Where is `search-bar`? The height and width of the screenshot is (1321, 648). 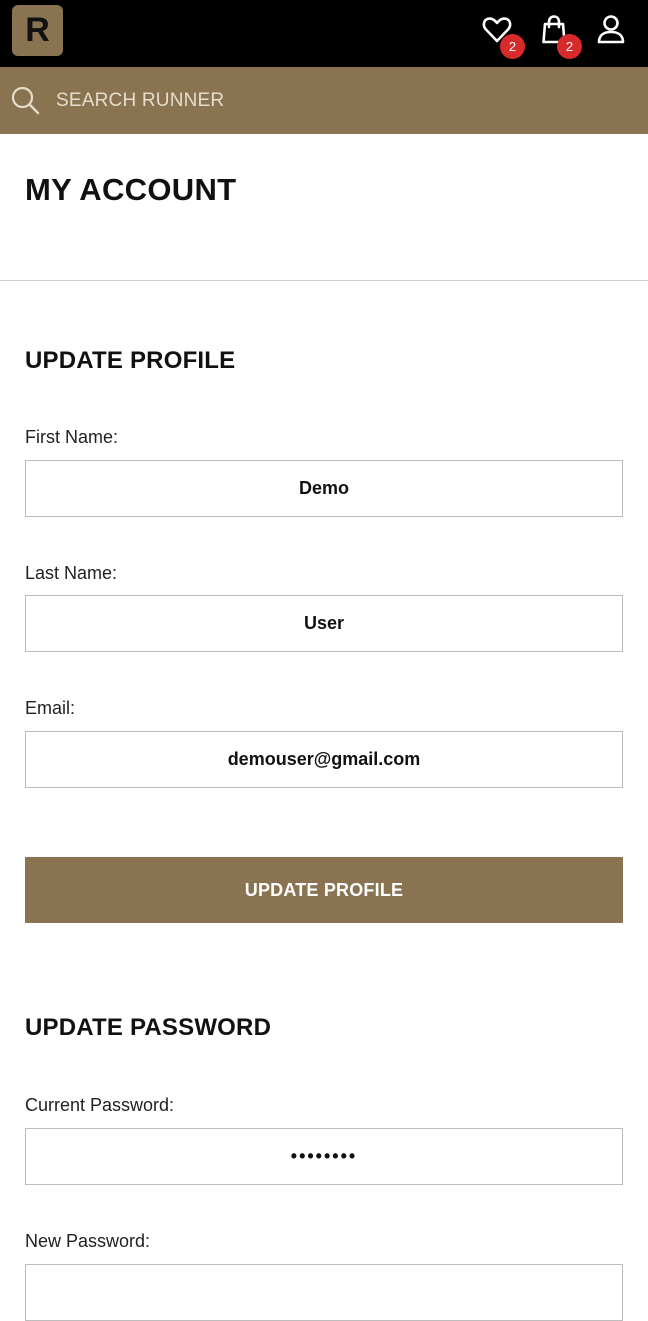
search-bar is located at coordinates (324, 100).